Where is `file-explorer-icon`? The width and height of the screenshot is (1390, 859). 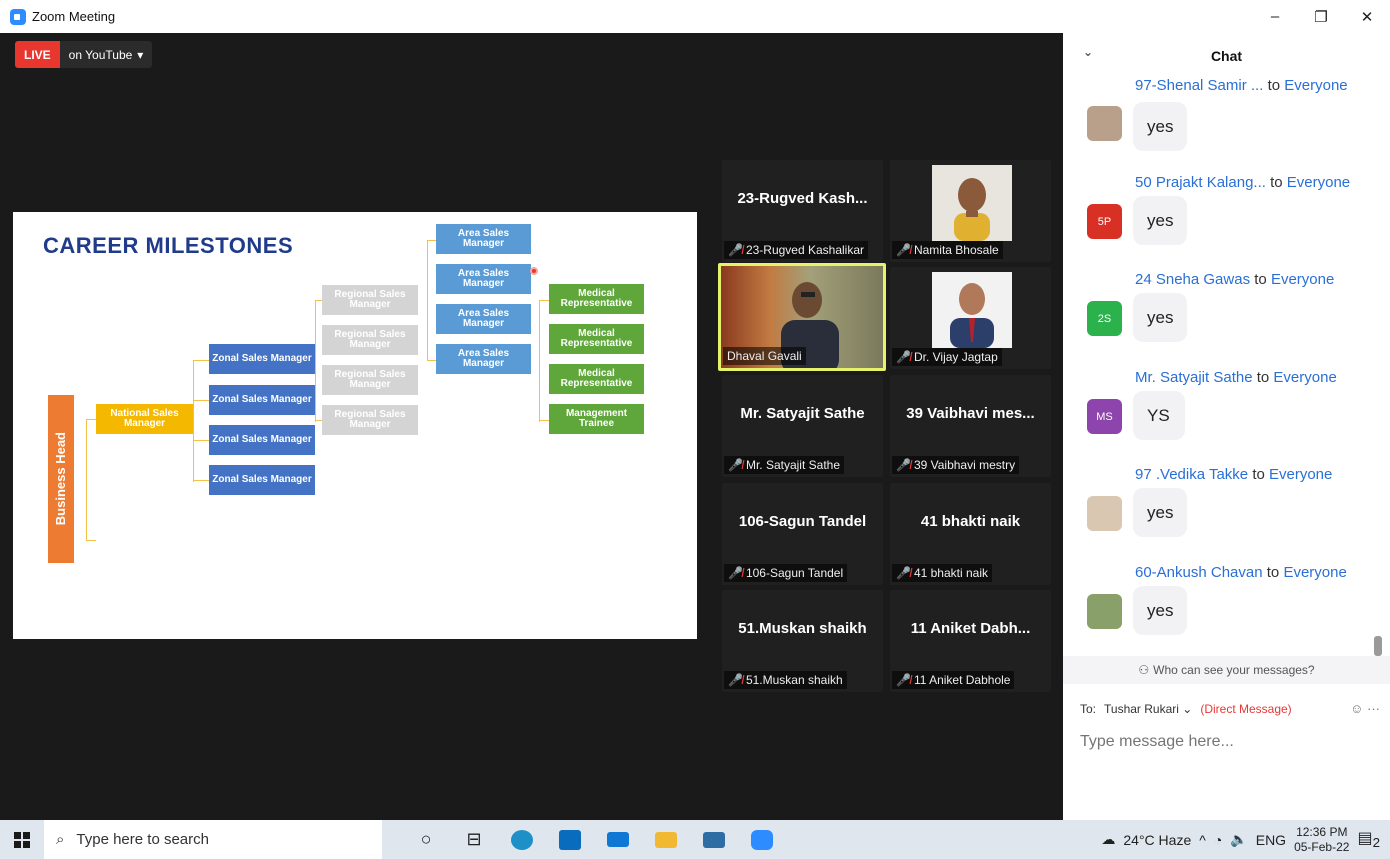
file-explorer-icon is located at coordinates (666, 839).